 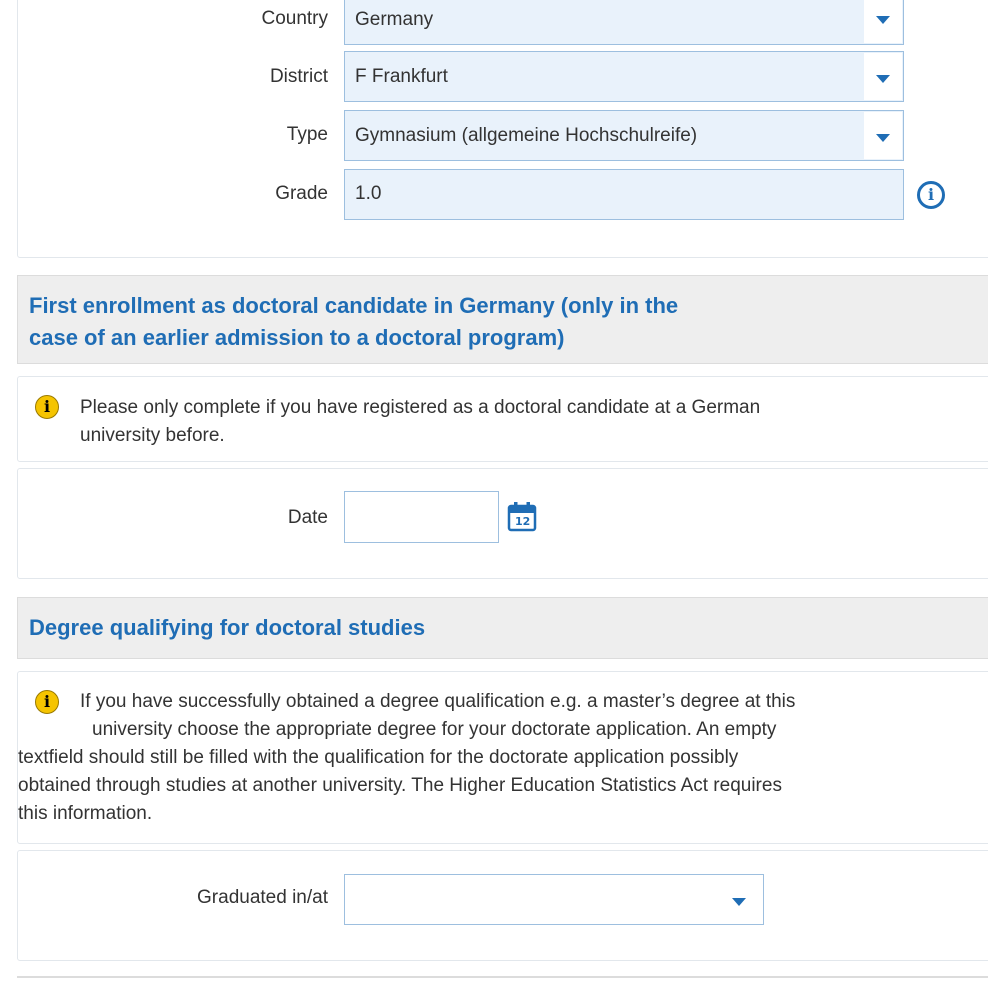 I want to click on grade-input: 1.0, so click(x=624, y=194).